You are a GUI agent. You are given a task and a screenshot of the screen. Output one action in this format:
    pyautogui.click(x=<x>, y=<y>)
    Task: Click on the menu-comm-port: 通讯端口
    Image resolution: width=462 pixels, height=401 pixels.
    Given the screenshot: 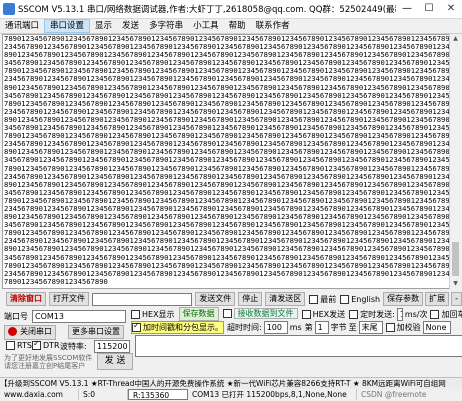 What is the action you would take?
    pyautogui.click(x=22, y=26)
    